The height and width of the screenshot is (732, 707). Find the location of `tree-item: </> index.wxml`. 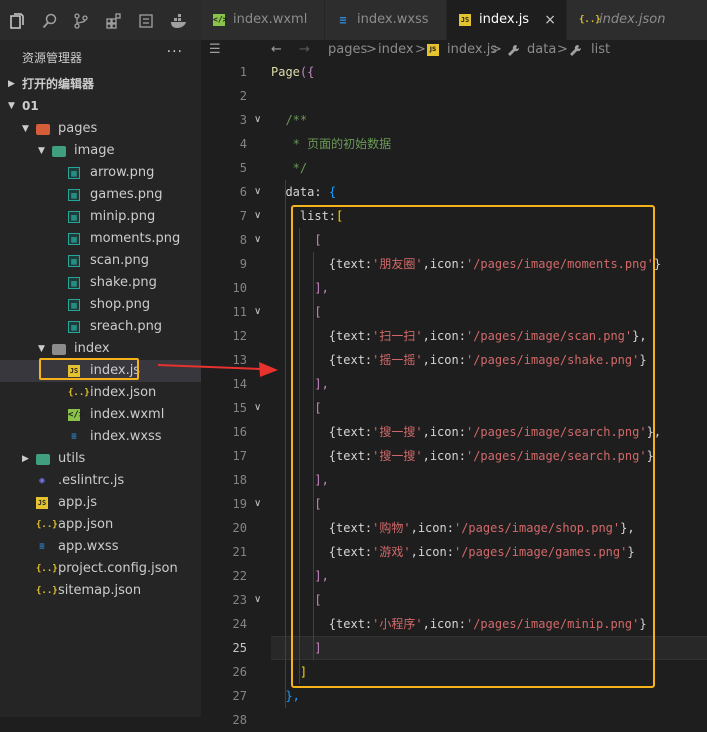

tree-item: </> index.wxml is located at coordinates (100, 415).